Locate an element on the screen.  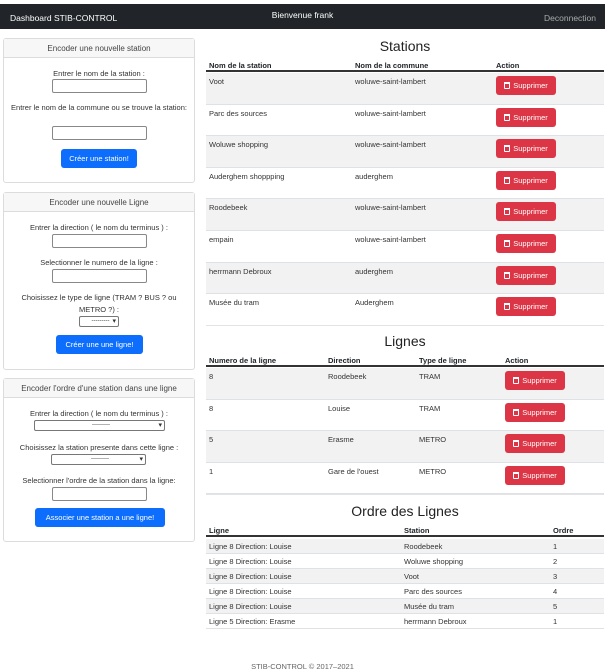
order-station-cell: herrmann Debroux is located at coordinates (435, 621).